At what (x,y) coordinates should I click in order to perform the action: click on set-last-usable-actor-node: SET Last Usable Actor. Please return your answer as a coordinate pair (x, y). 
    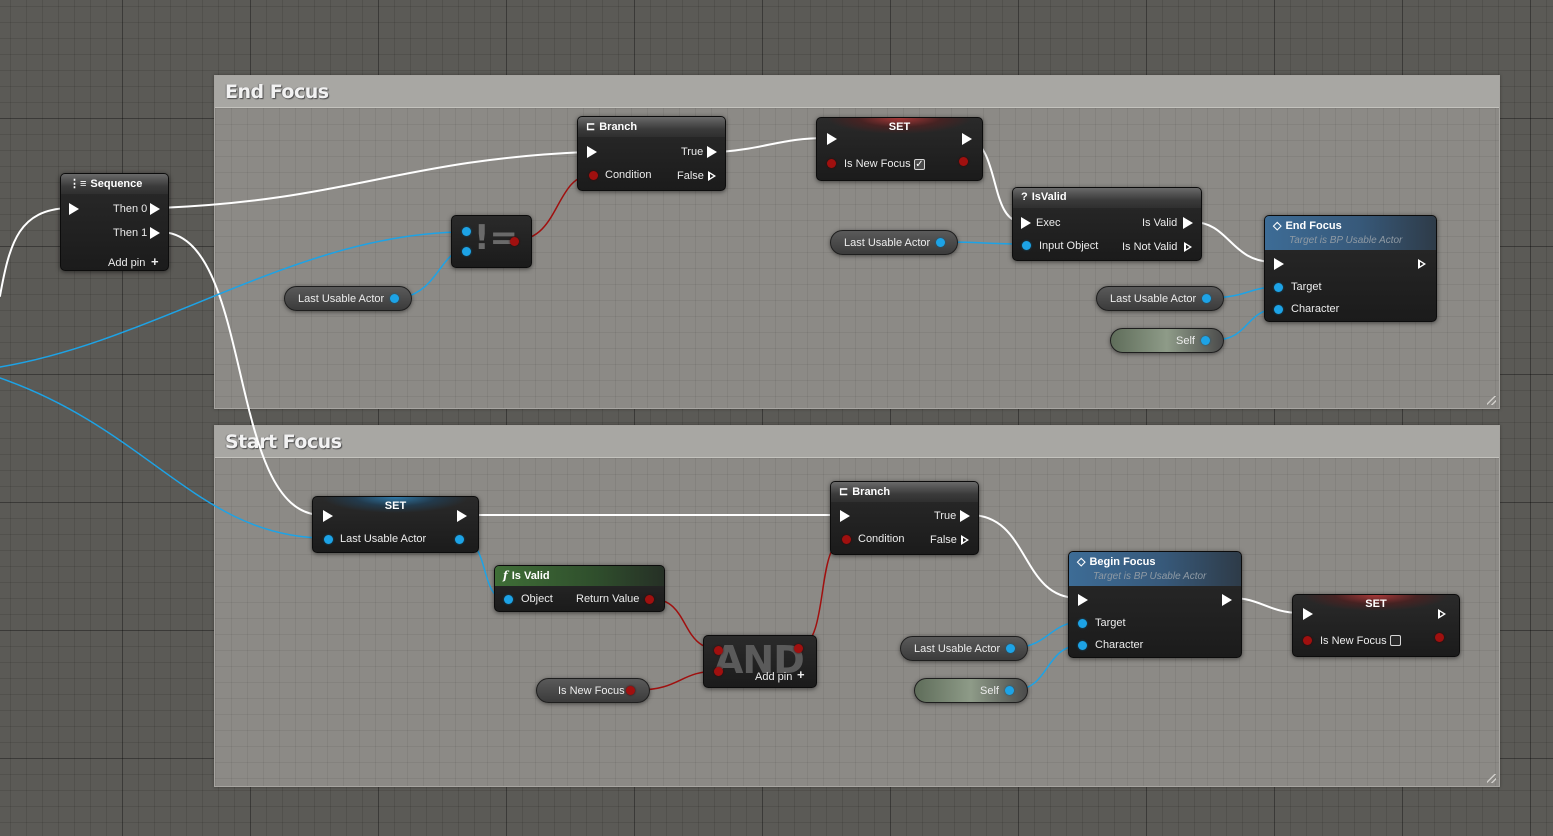
    Looking at the image, I should click on (395, 524).